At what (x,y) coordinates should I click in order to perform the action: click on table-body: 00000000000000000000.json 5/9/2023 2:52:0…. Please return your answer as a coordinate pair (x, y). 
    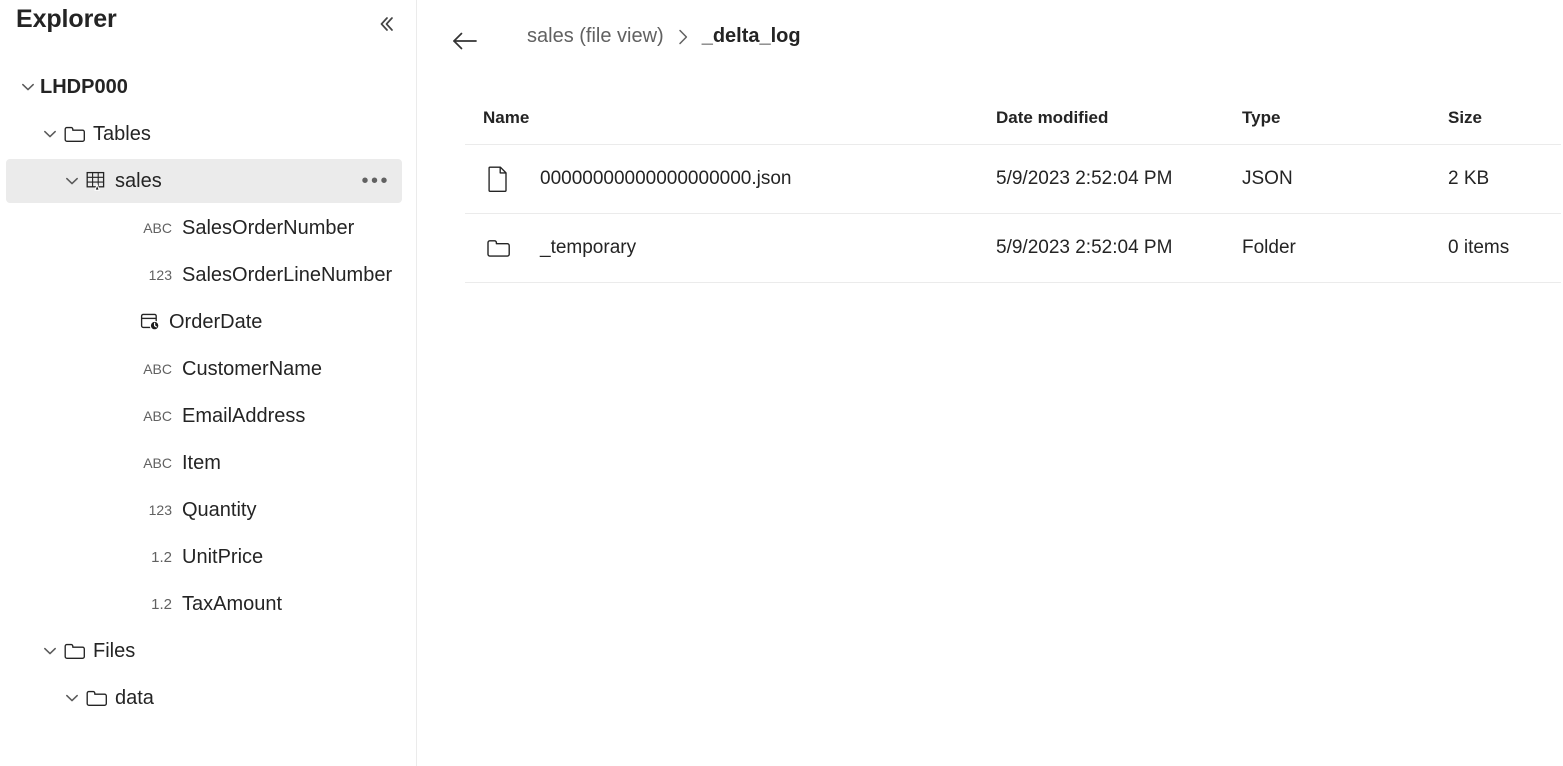
    Looking at the image, I should click on (1013, 214).